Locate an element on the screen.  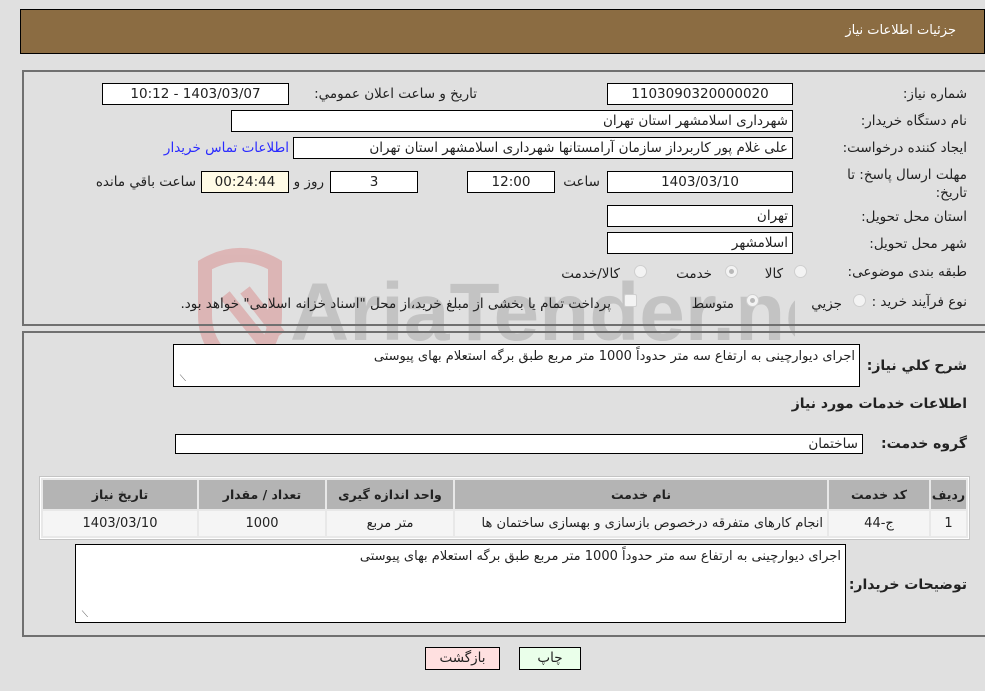
requester-label: ایجاد کننده درخواست: is located at coordinates (904, 148).